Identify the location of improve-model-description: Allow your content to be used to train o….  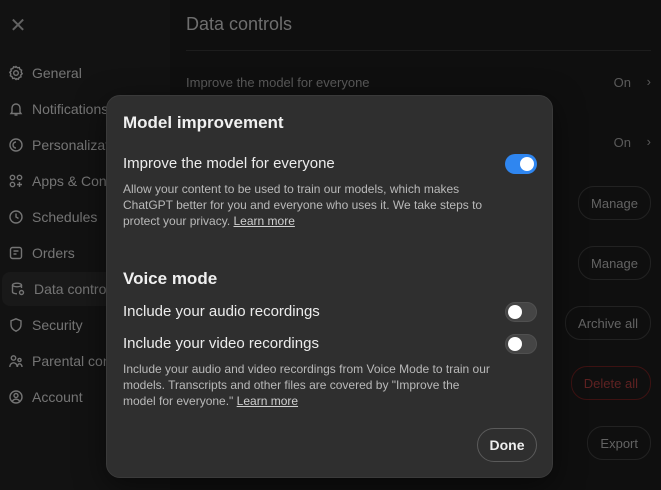
(308, 205).